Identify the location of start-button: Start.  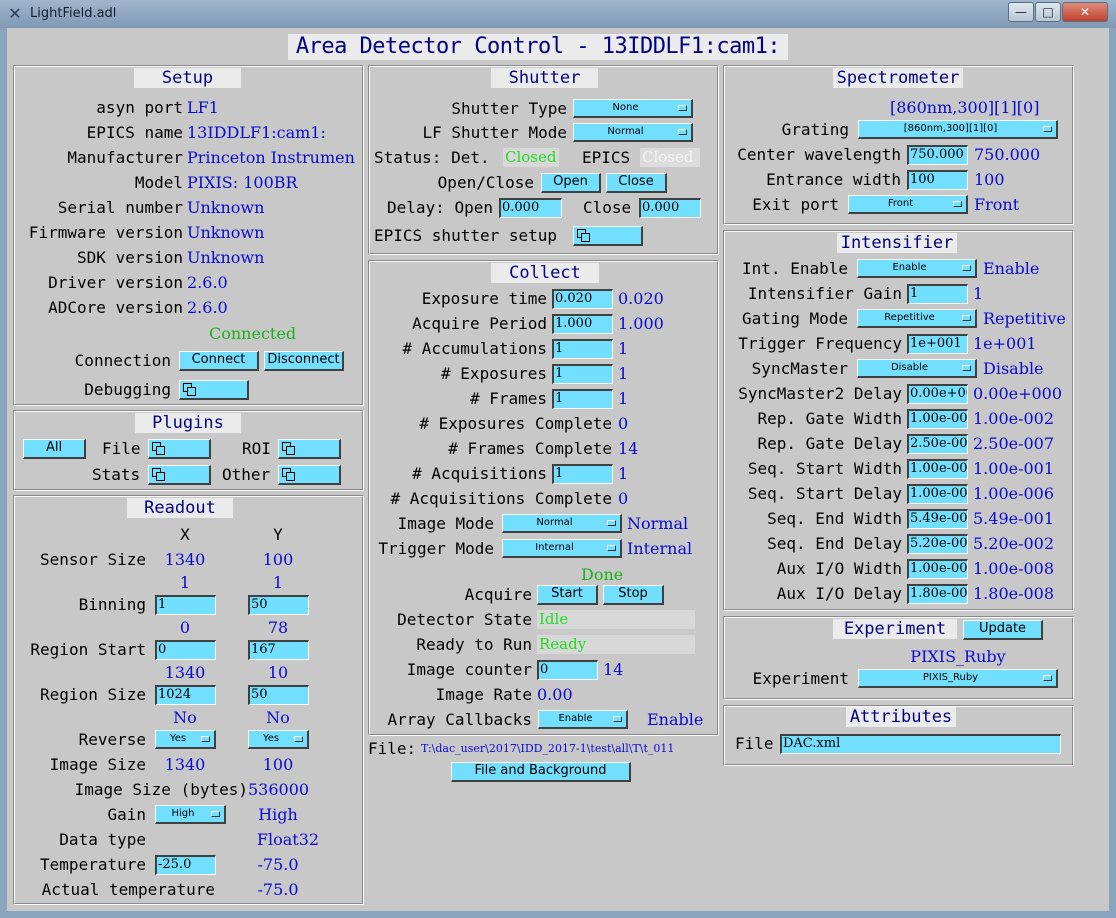
(567, 595).